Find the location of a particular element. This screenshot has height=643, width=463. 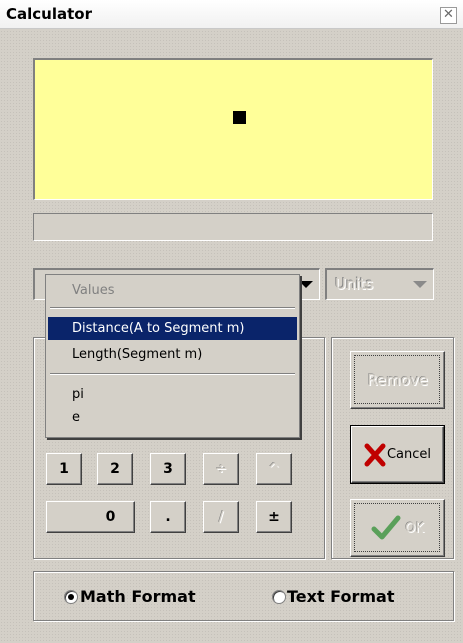

ok-button: OK is located at coordinates (397, 528).